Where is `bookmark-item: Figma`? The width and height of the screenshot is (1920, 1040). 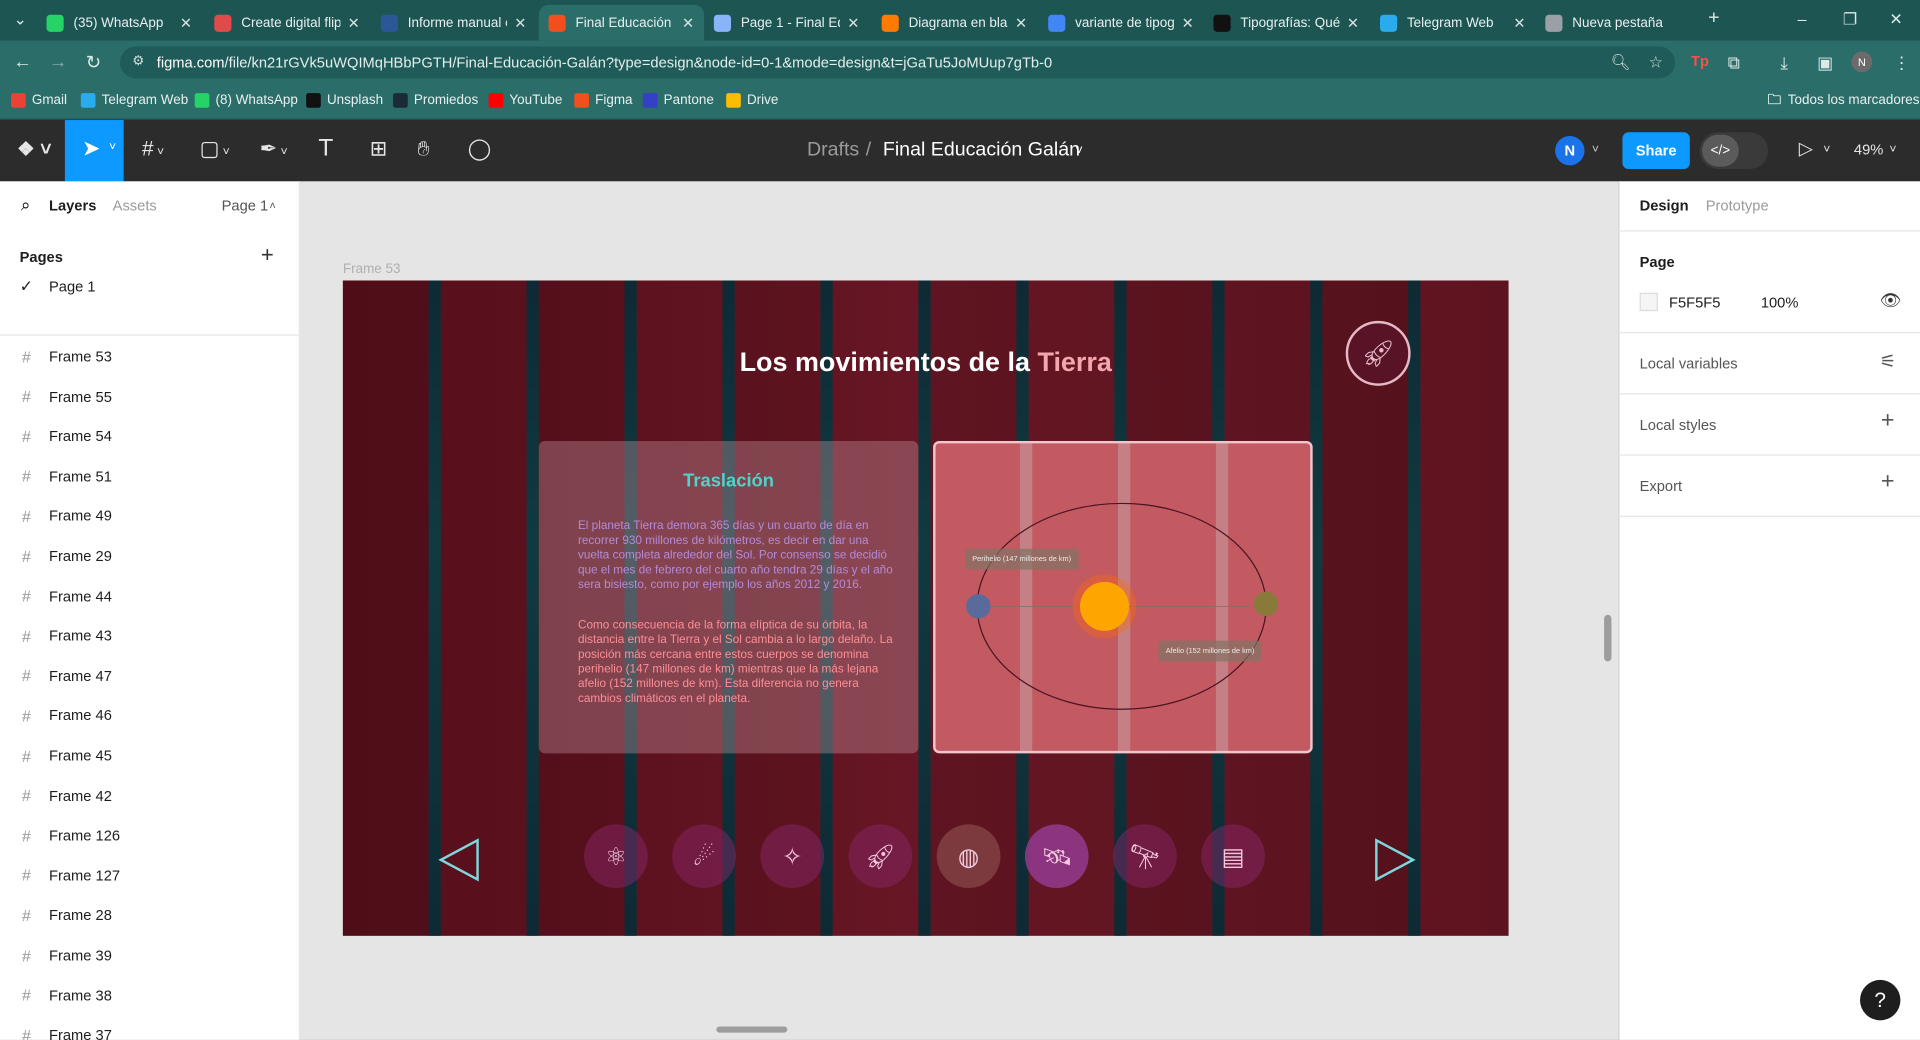
bookmark-item: Figma is located at coordinates (603, 100).